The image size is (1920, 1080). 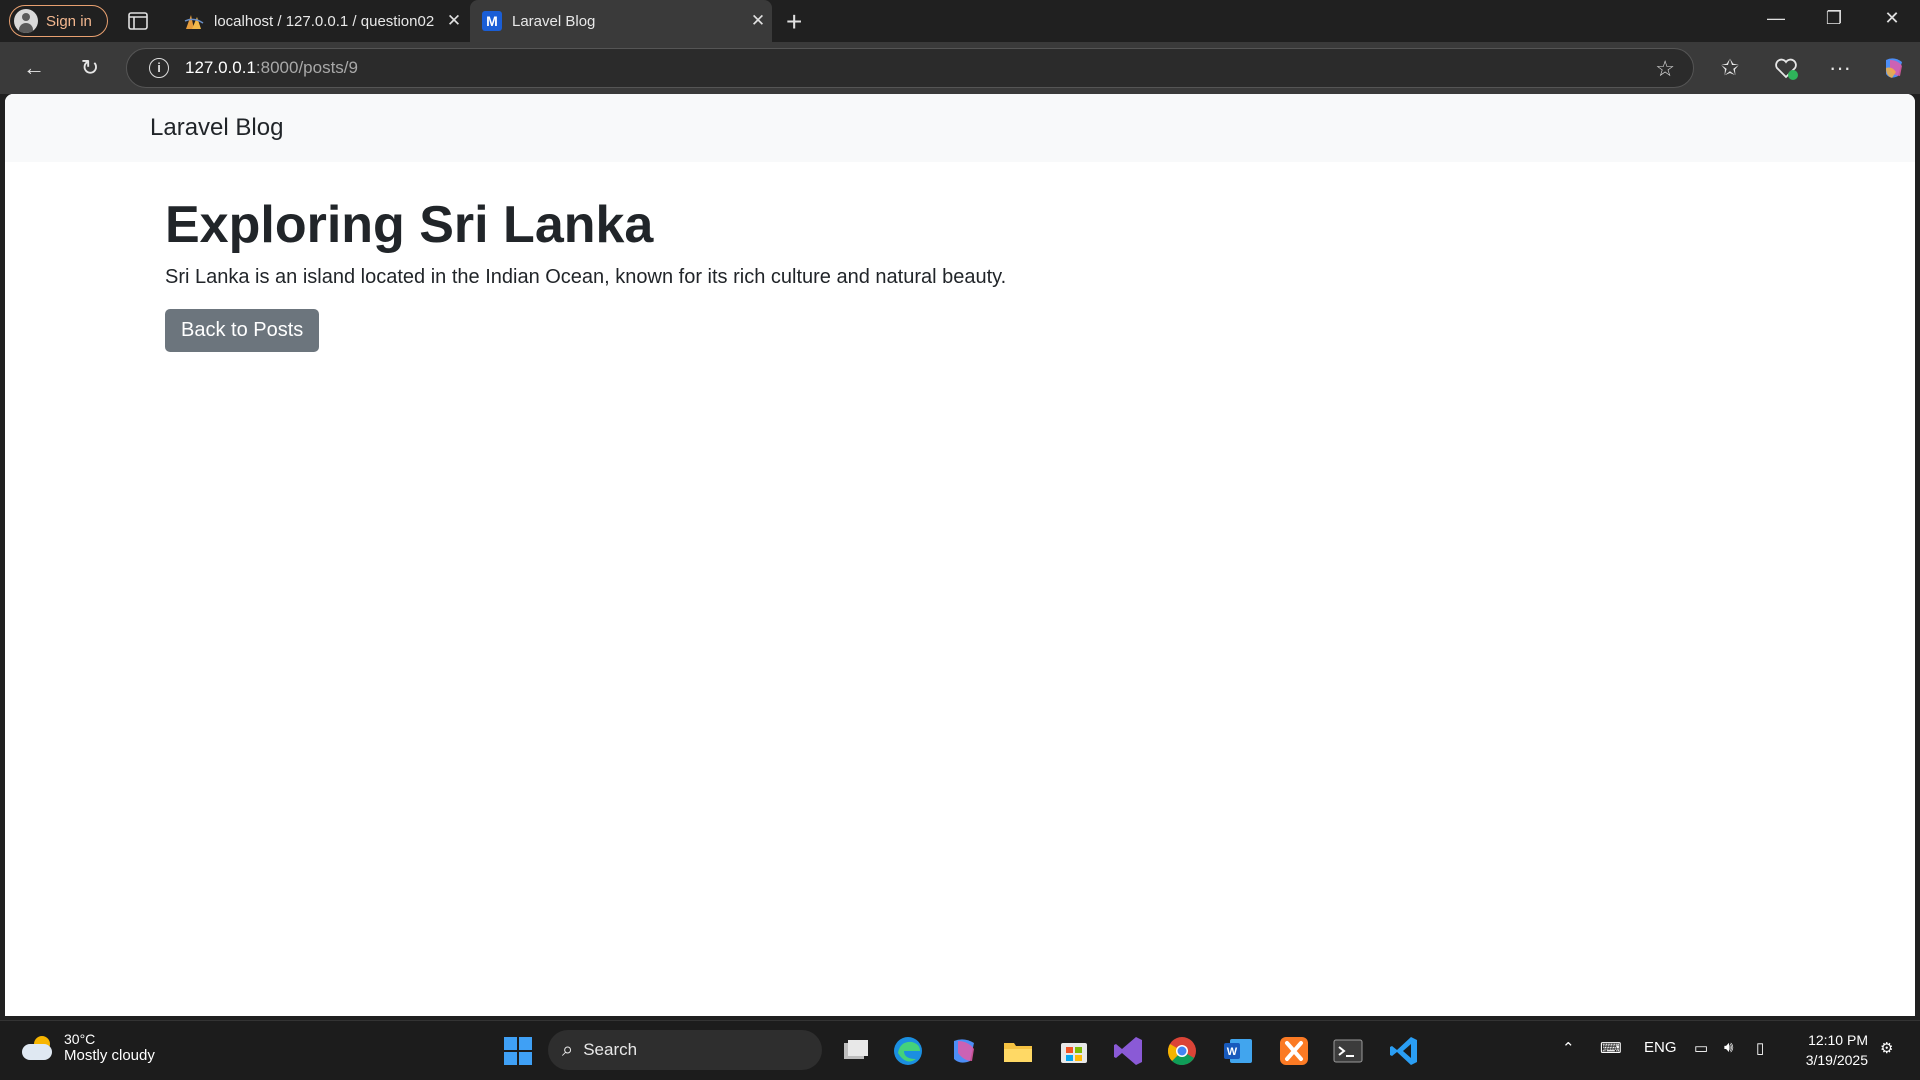 I want to click on restore-icon: ❐, so click(x=1834, y=18).